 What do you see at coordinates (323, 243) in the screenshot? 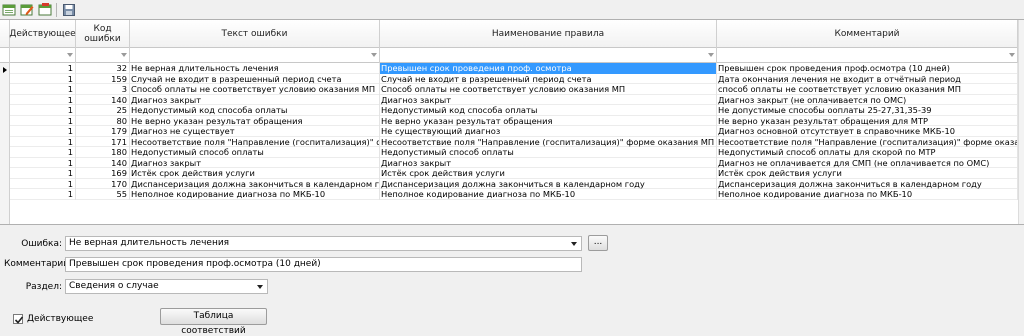
I see `error-select: Не верная длительность лечения` at bounding box center [323, 243].